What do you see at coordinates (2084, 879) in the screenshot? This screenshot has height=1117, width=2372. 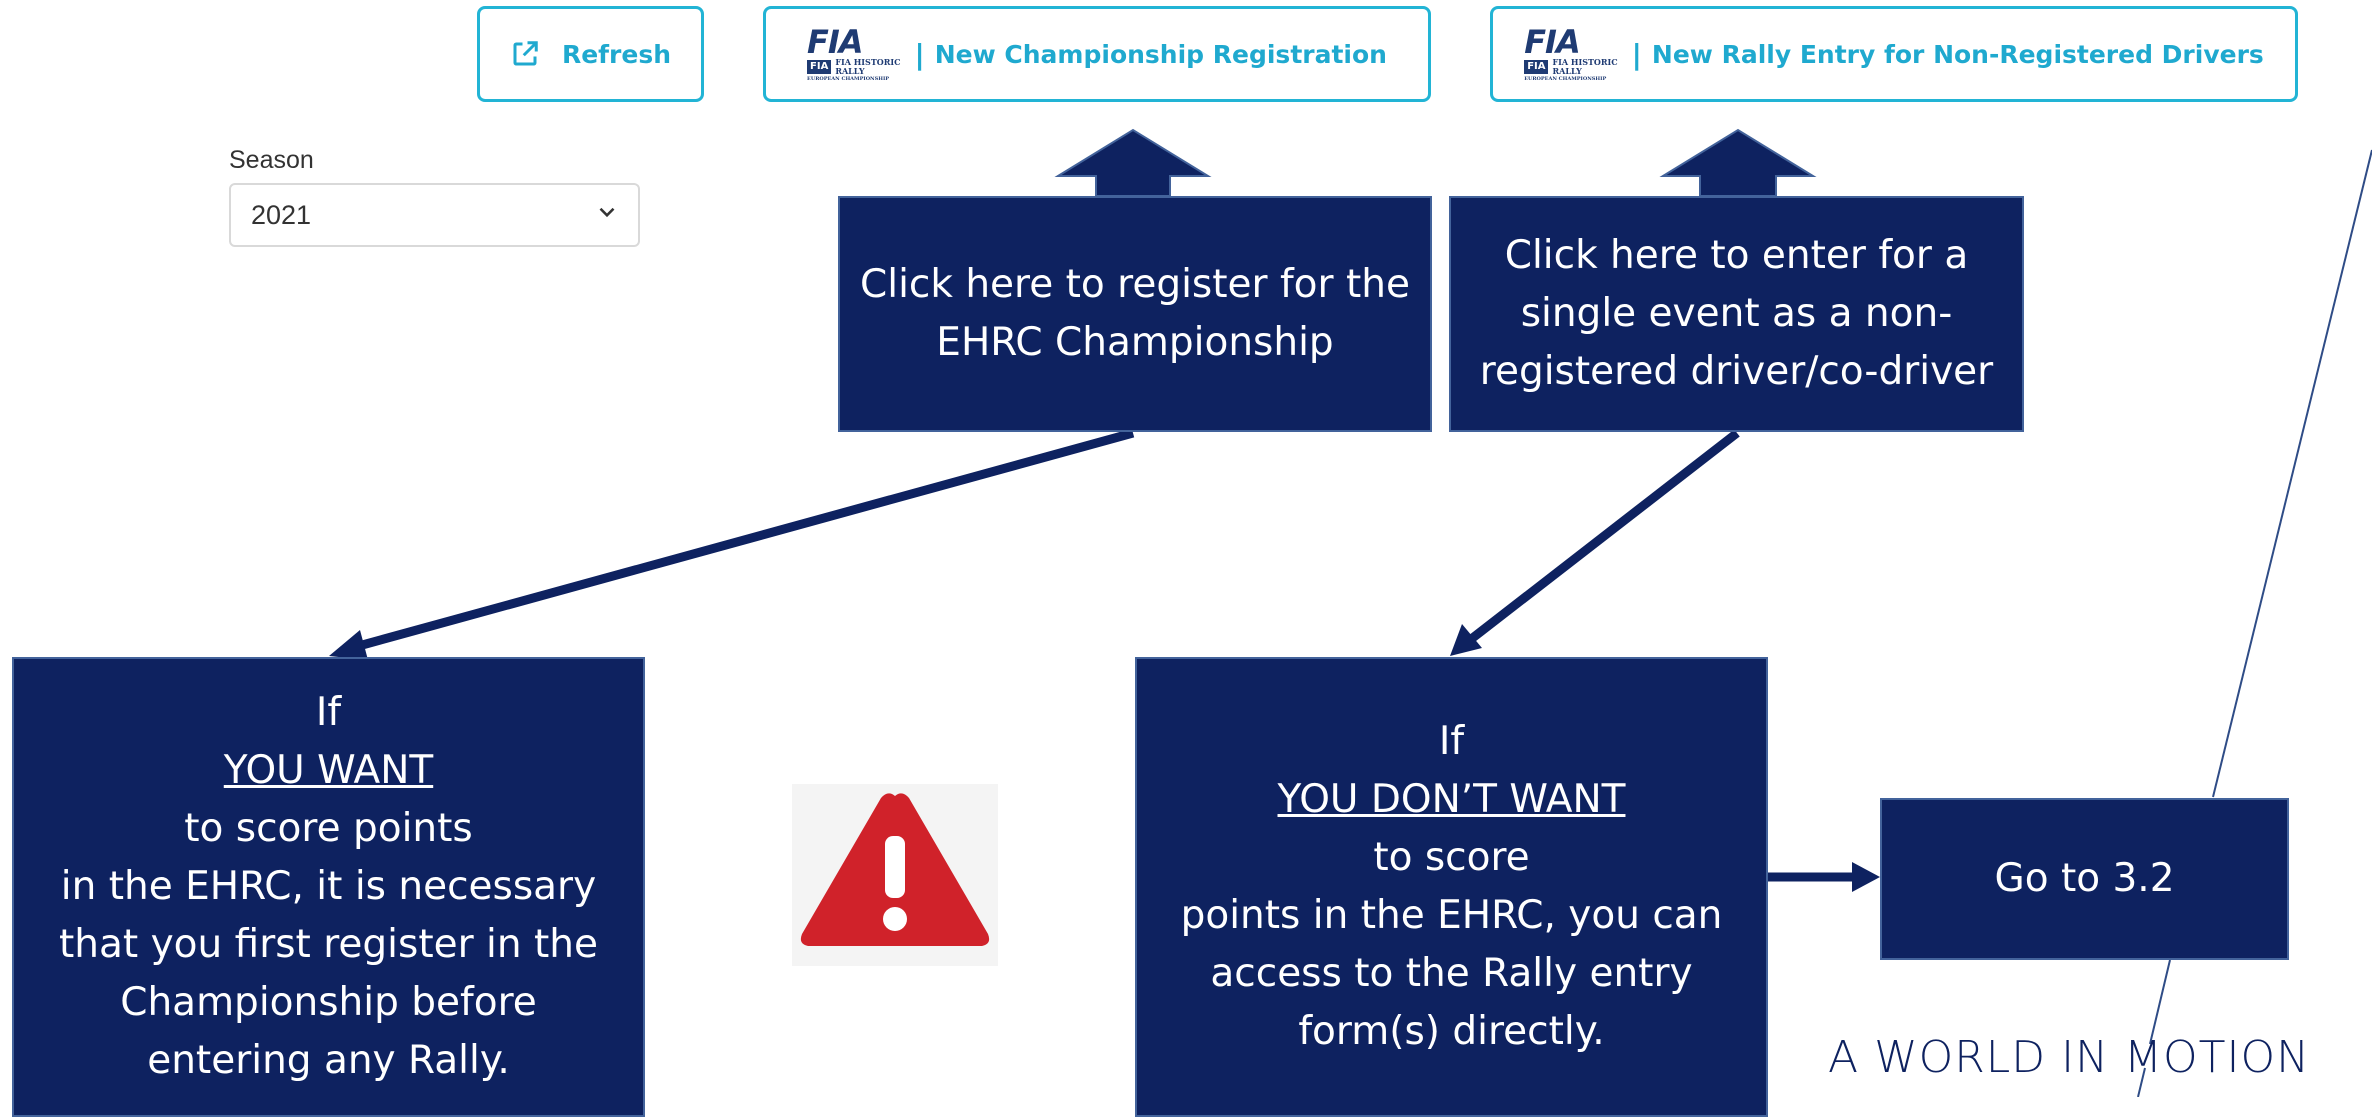 I see `goto-section-callout: Go to 3.2` at bounding box center [2084, 879].